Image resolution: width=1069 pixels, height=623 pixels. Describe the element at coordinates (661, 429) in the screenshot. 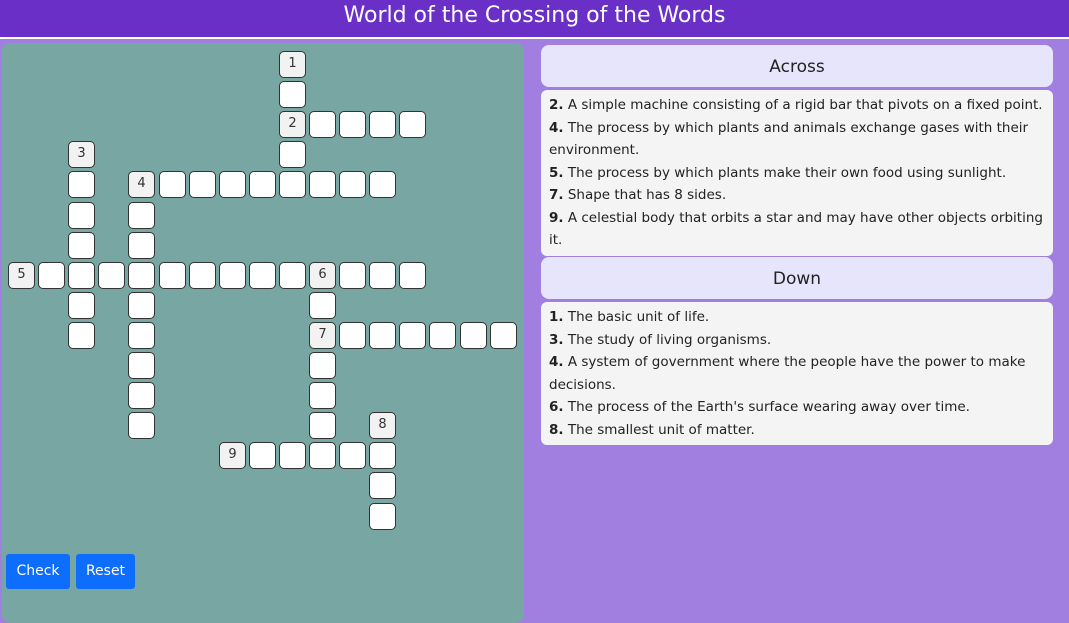

I see `clue-text: The smallest unit of matter.` at that location.